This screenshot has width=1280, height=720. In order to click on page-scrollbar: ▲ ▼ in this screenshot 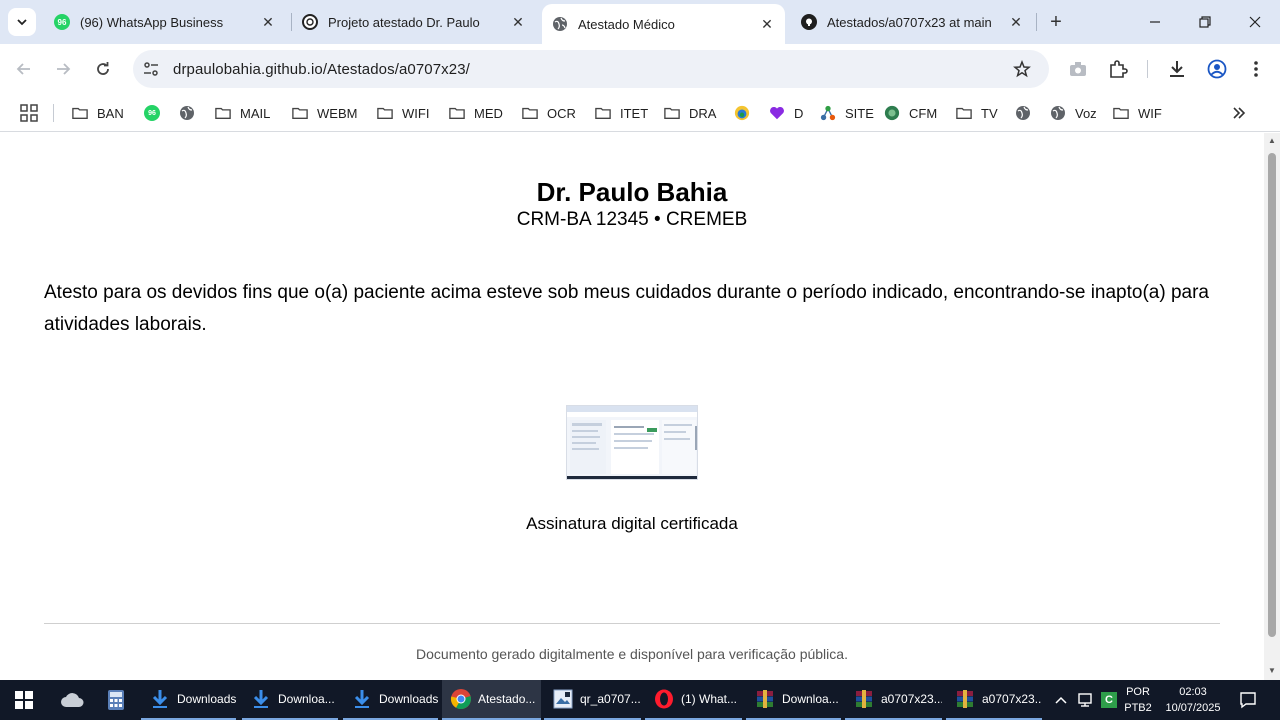, I will do `click(1272, 406)`.